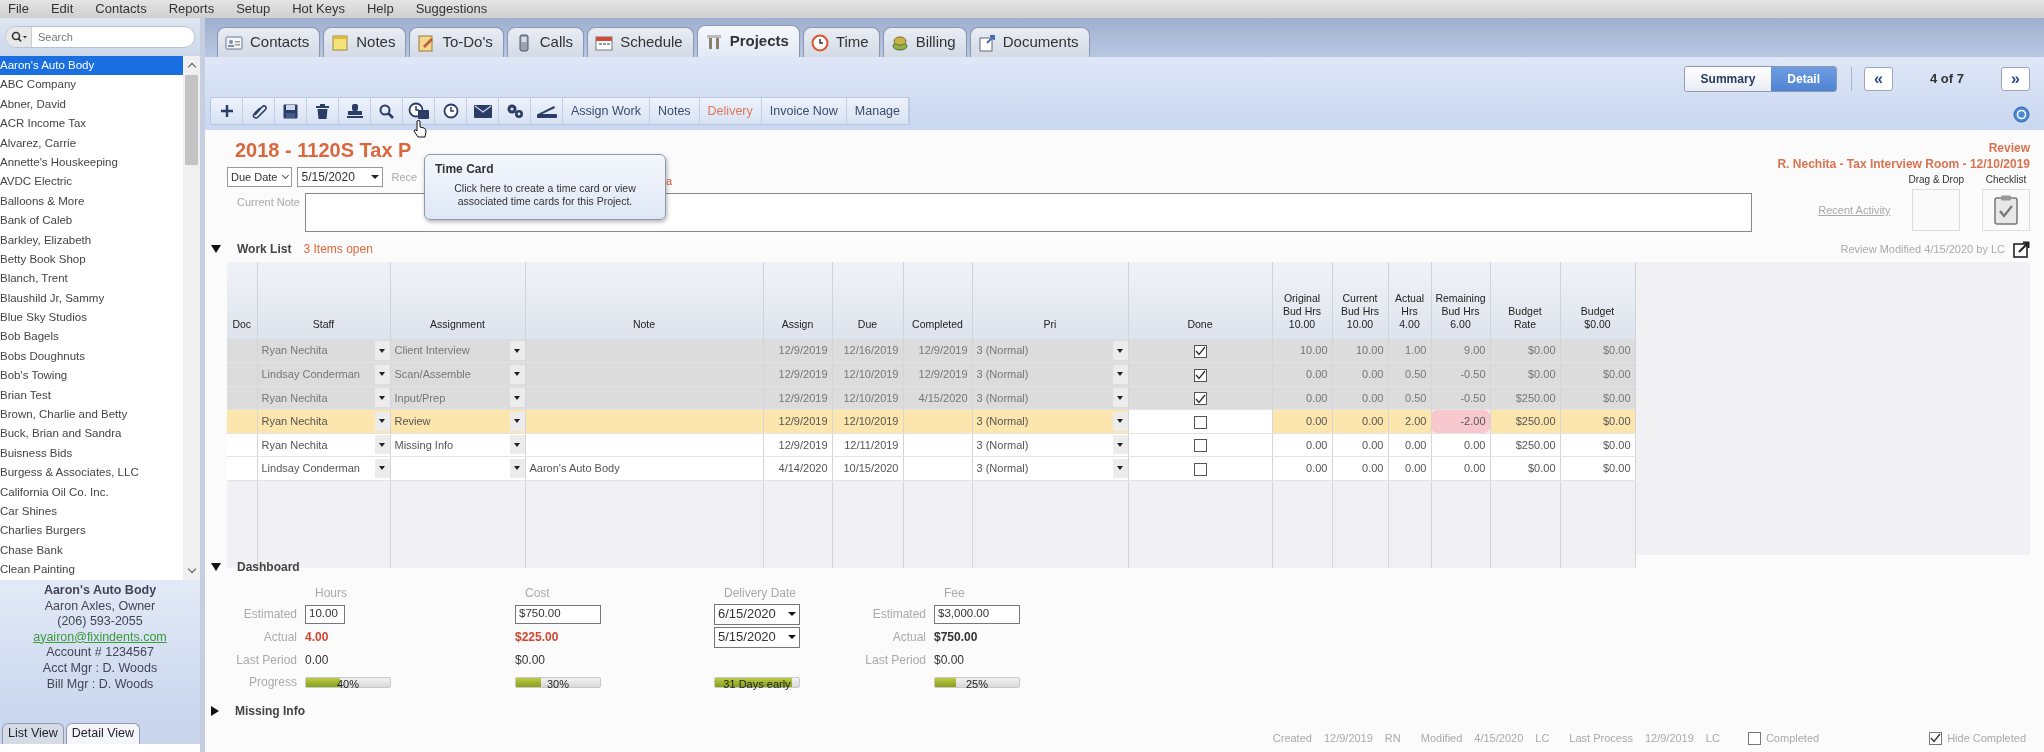 The height and width of the screenshot is (752, 2044). I want to click on date-picker: 5/15/2020, so click(340, 177).